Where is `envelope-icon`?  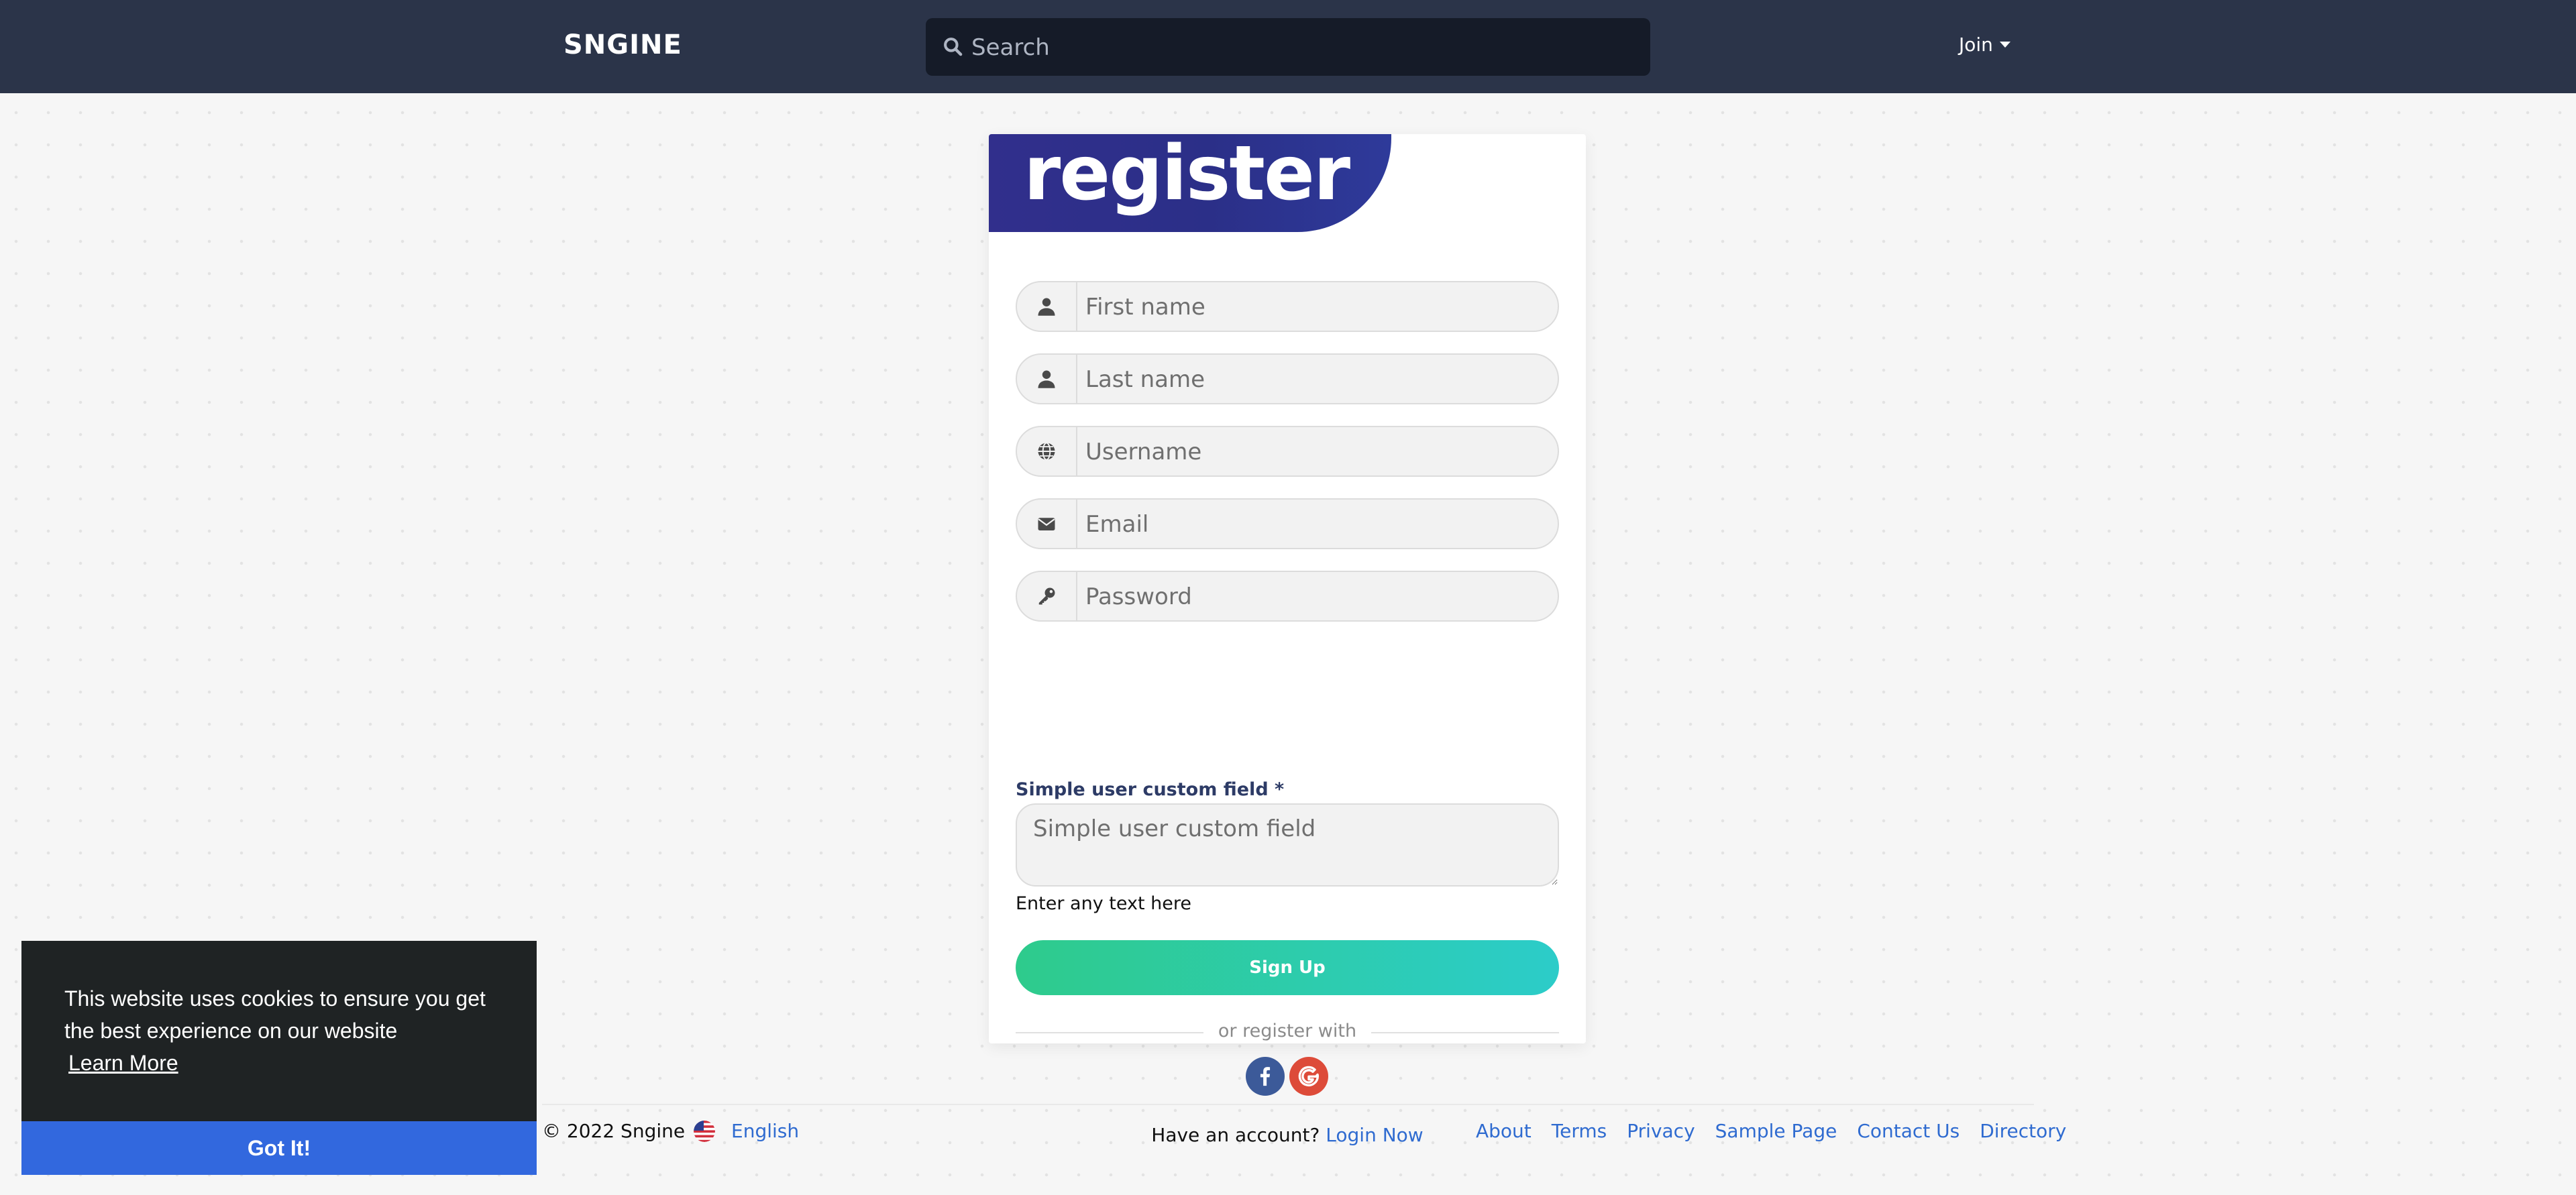
envelope-icon is located at coordinates (1046, 524).